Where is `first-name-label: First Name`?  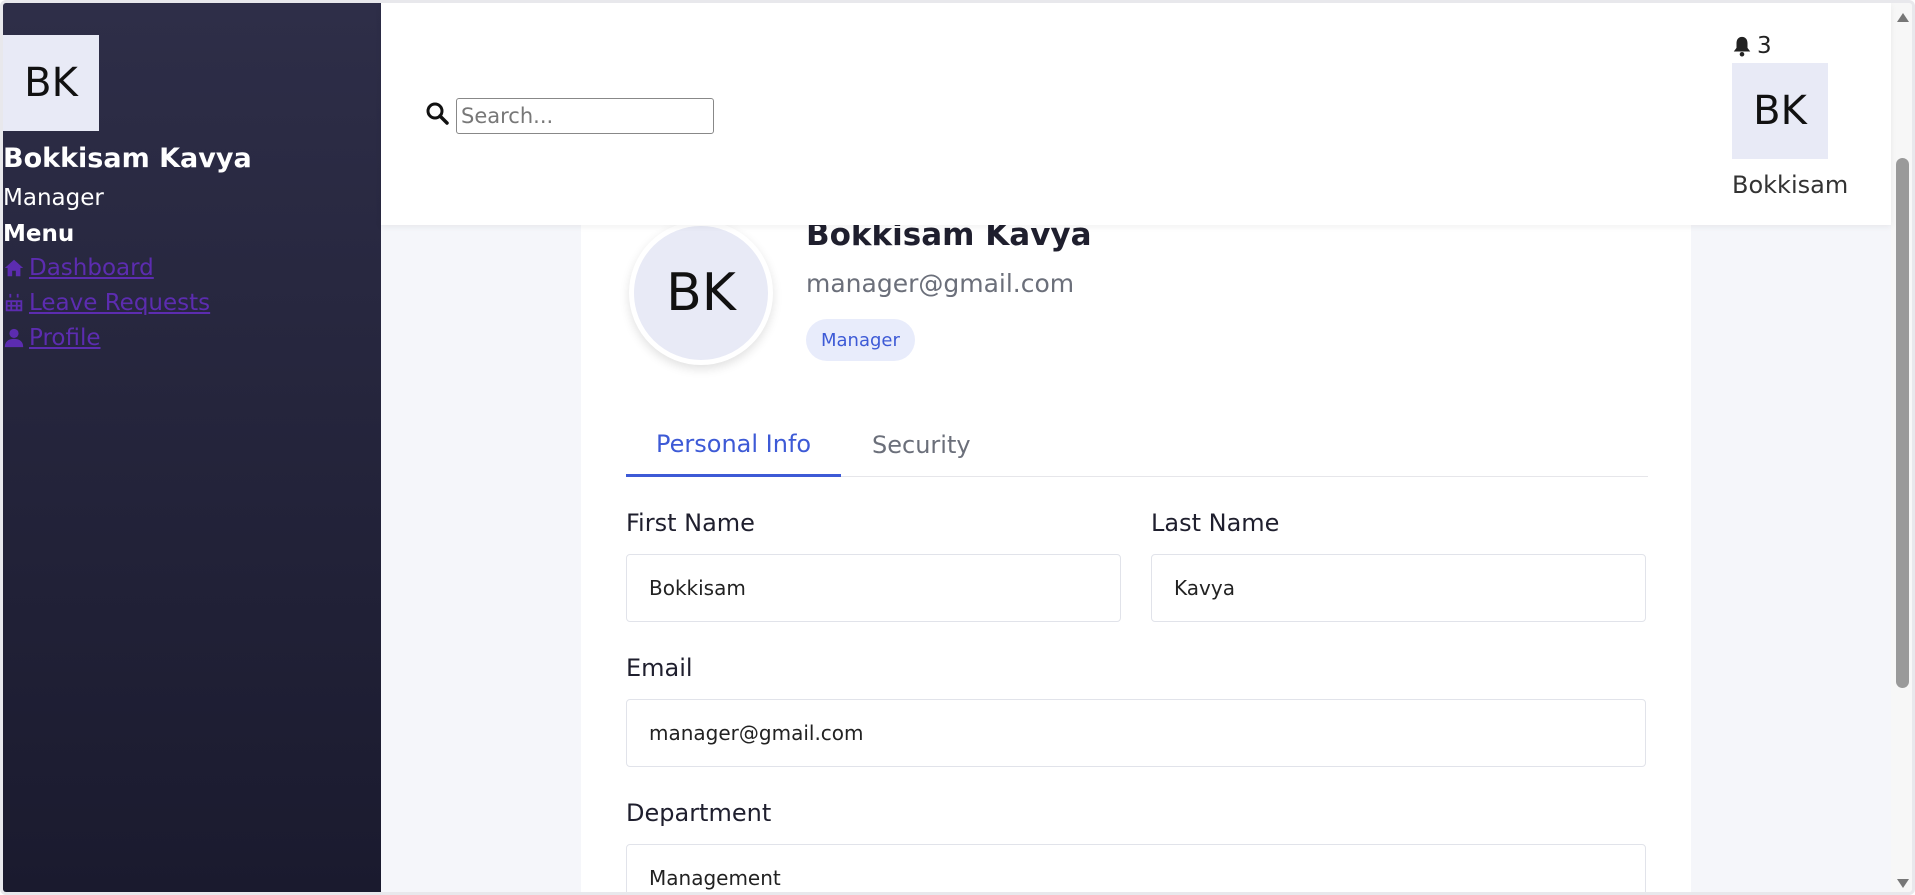
first-name-label: First Name is located at coordinates (690, 523).